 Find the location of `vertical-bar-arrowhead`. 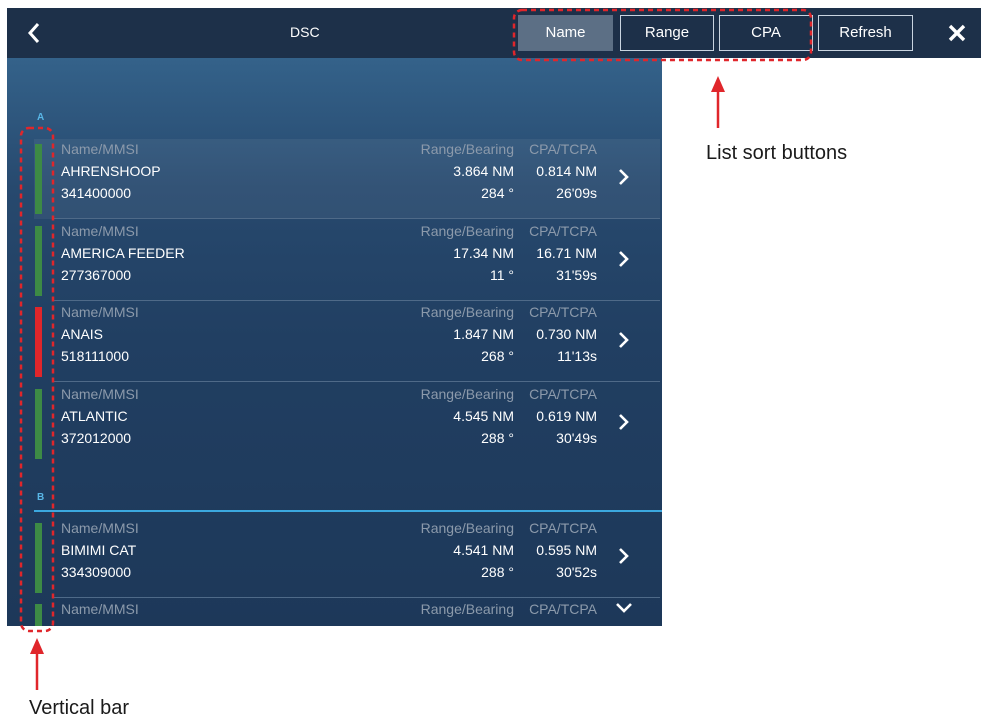

vertical-bar-arrowhead is located at coordinates (37, 646).